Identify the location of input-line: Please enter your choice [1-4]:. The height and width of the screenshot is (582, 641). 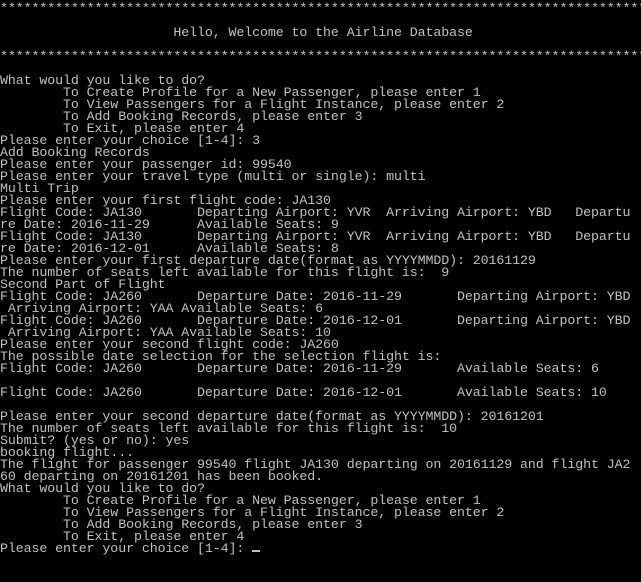
(130, 548).